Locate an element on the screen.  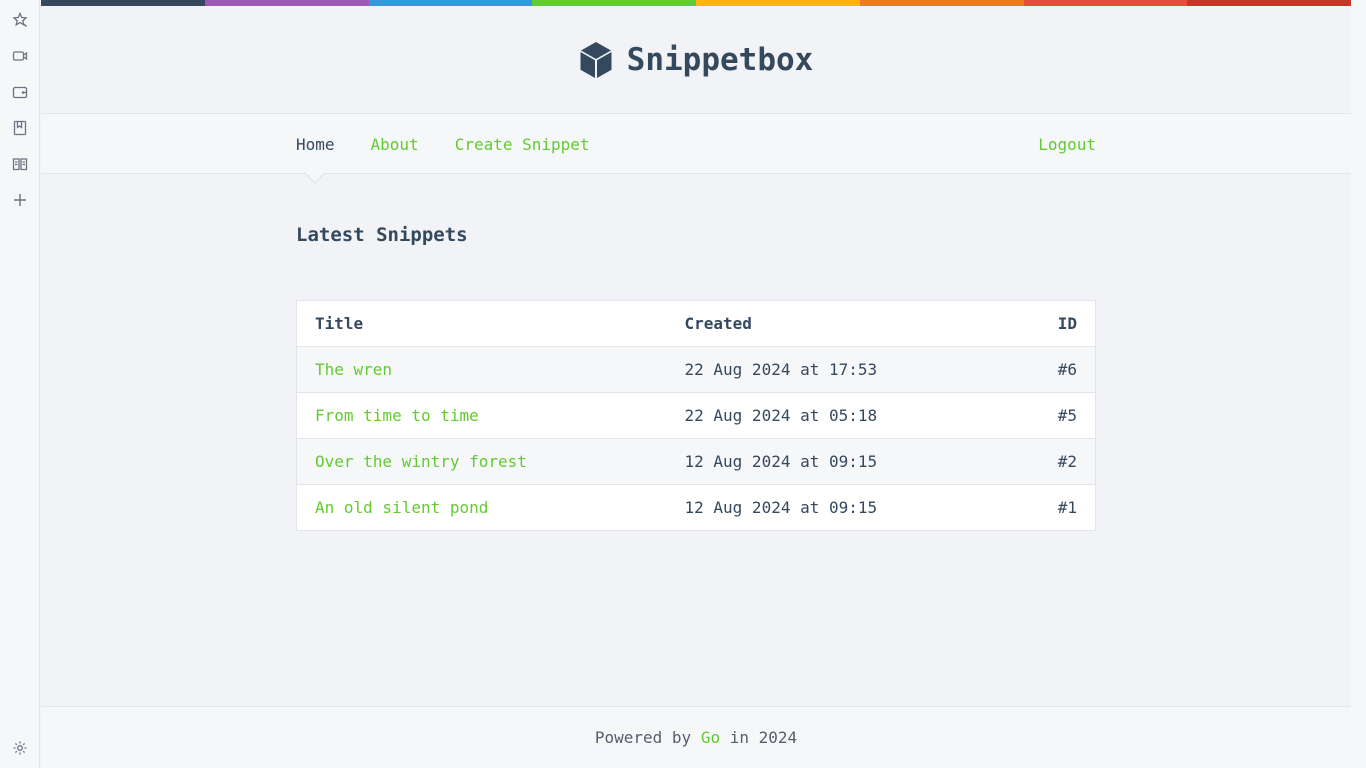
snippet-title-link: An old silent pond is located at coordinates (401, 507).